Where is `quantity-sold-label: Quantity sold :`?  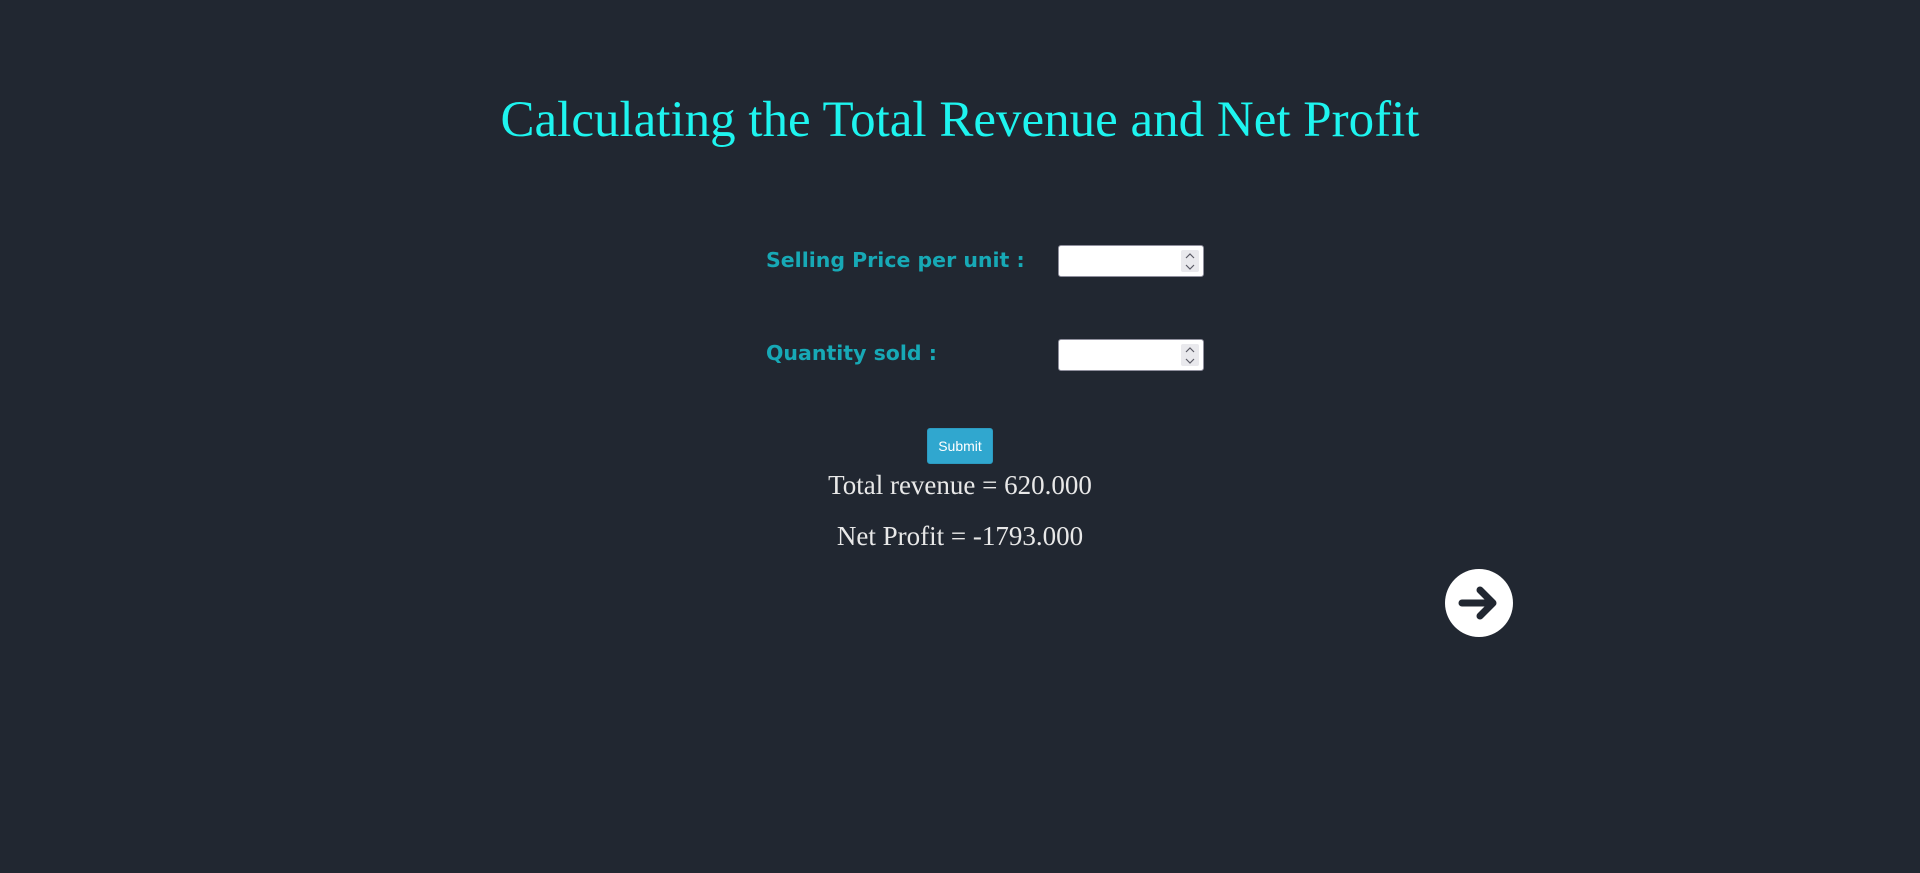
quantity-sold-label: Quantity sold : is located at coordinates (851, 353).